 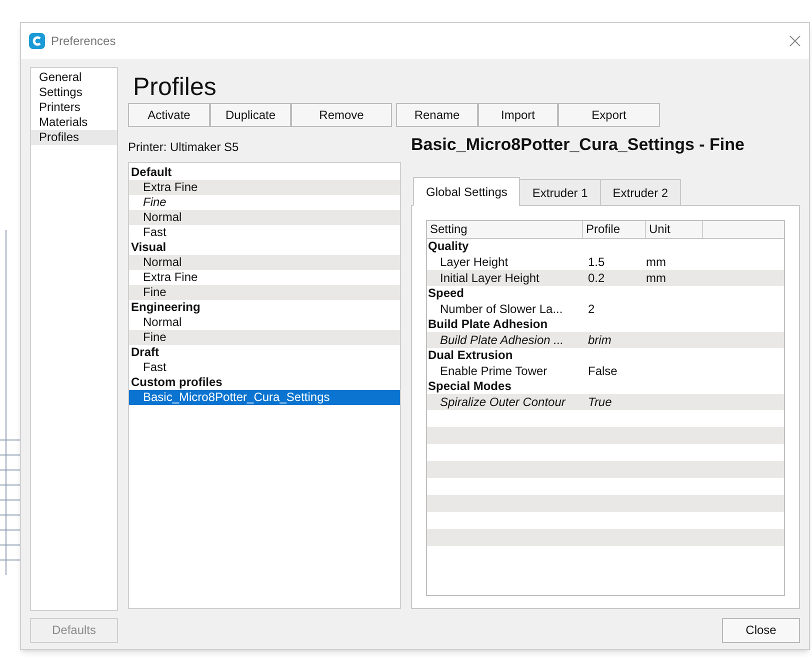 I want to click on tab: Extruder 2, so click(x=641, y=192).